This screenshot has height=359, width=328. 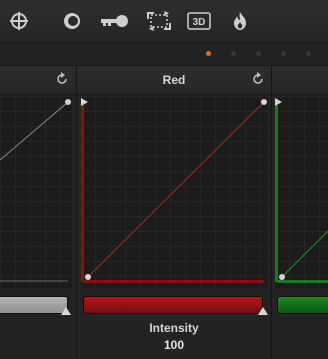 What do you see at coordinates (164, 54) in the screenshot?
I see `page-indicator` at bounding box center [164, 54].